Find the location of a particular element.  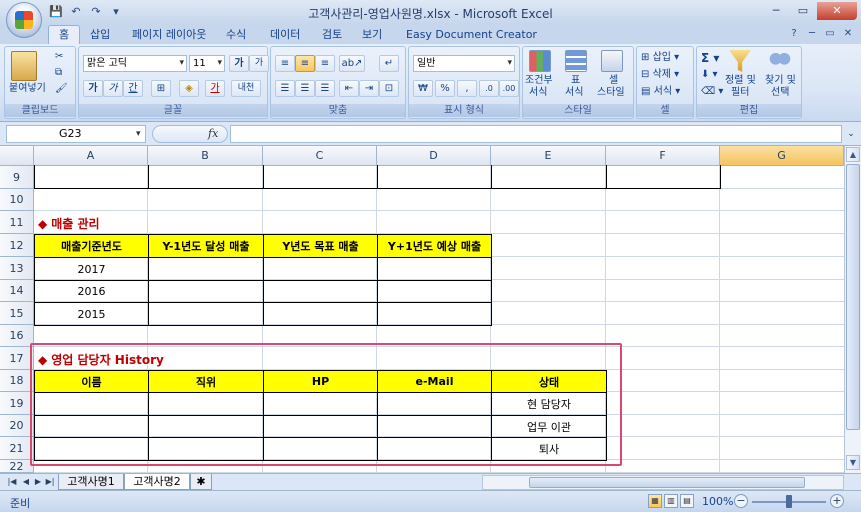

borders-button: ⊞ is located at coordinates (161, 88).